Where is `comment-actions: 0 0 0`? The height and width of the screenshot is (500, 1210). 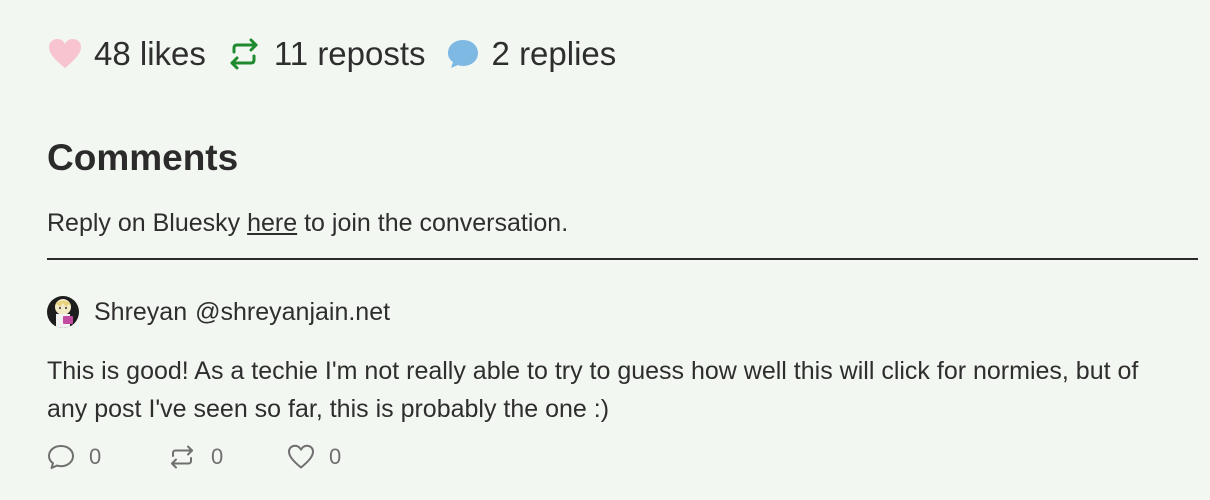
comment-actions: 0 0 0 is located at coordinates (227, 457).